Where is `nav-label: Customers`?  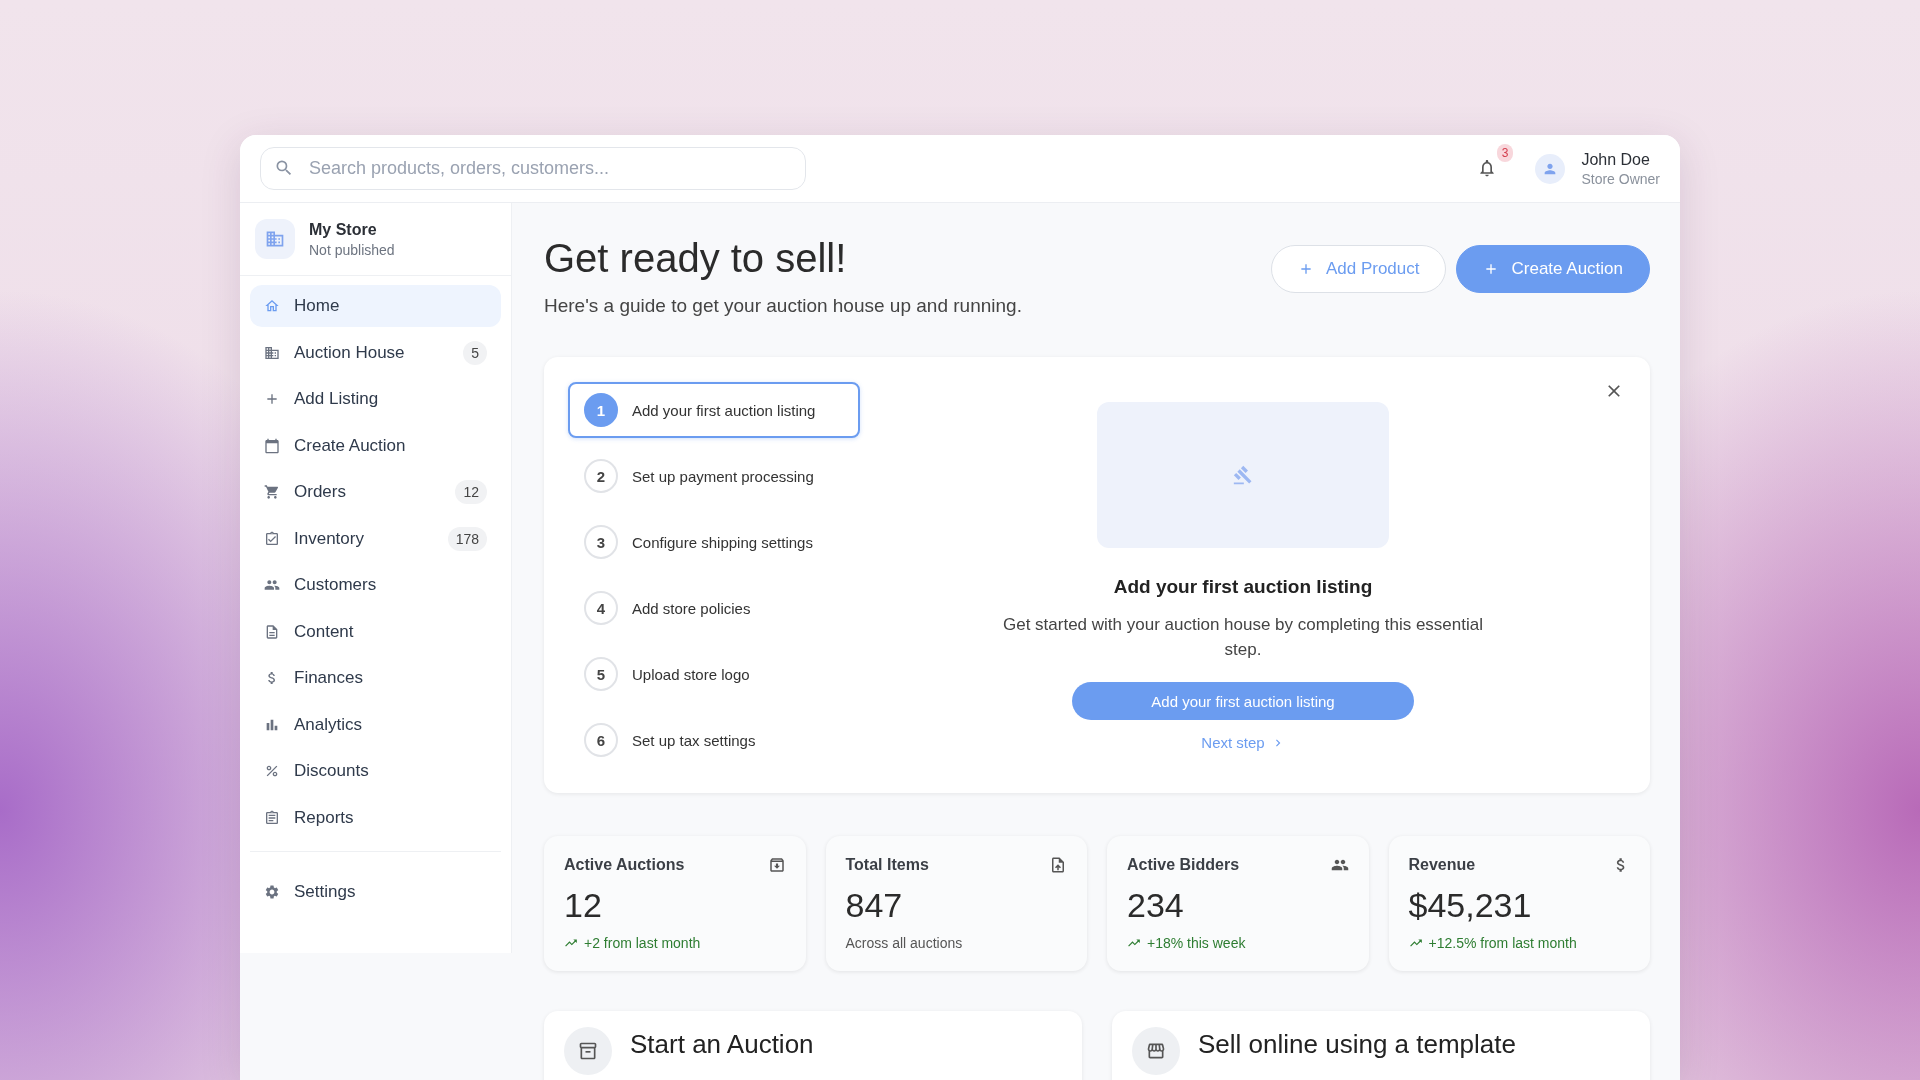
nav-label: Customers is located at coordinates (336, 585).